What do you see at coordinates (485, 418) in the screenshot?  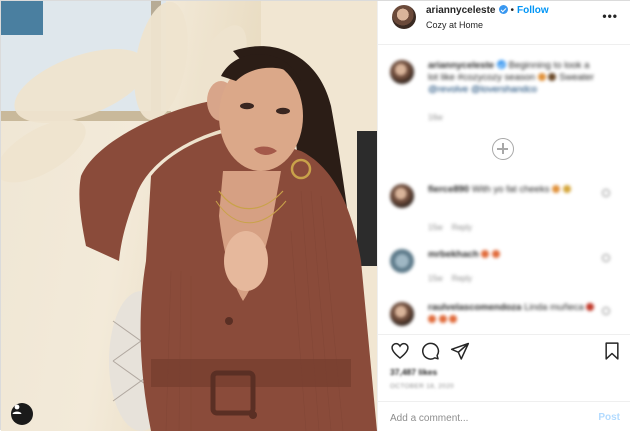 I see `comment-input` at bounding box center [485, 418].